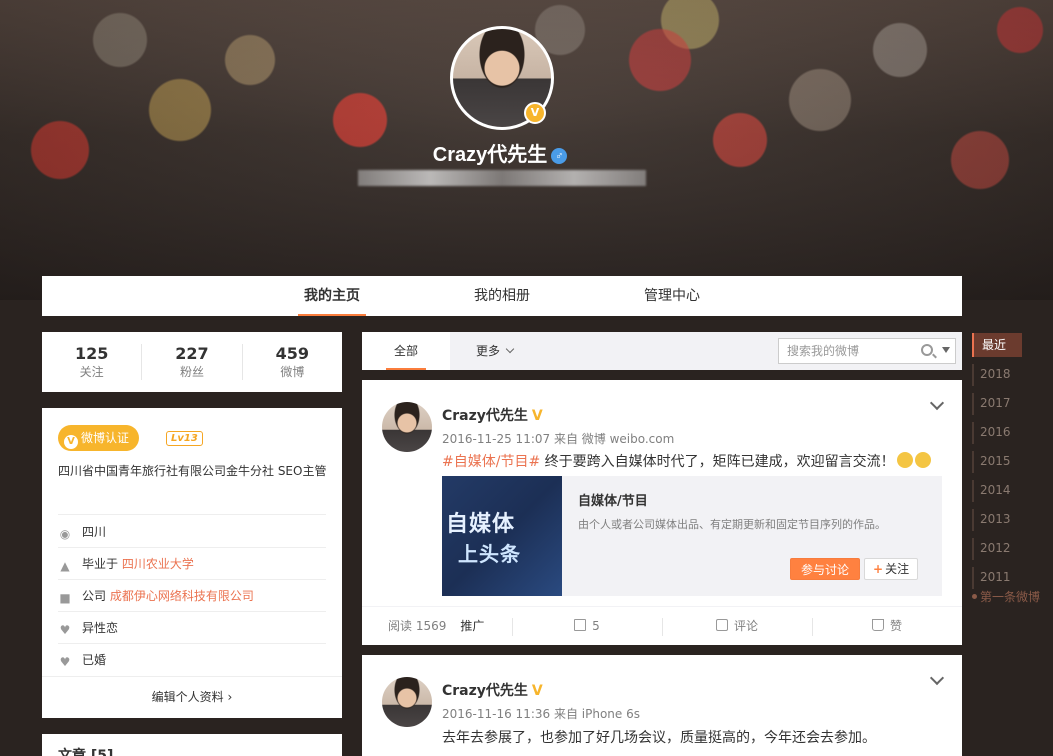  I want to click on chevron-right-icon: ›, so click(230, 697).